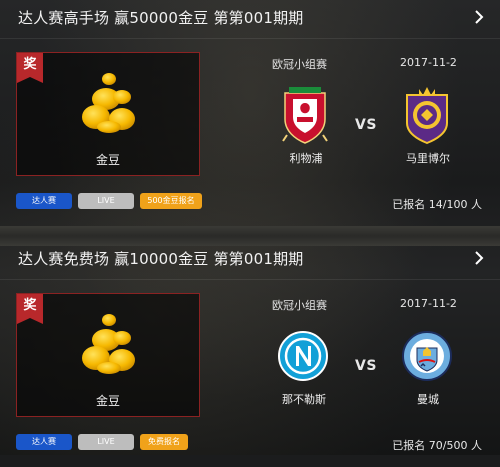  Describe the element at coordinates (437, 204) in the screenshot. I see `registration-count: 已报名 14/100 人` at that location.